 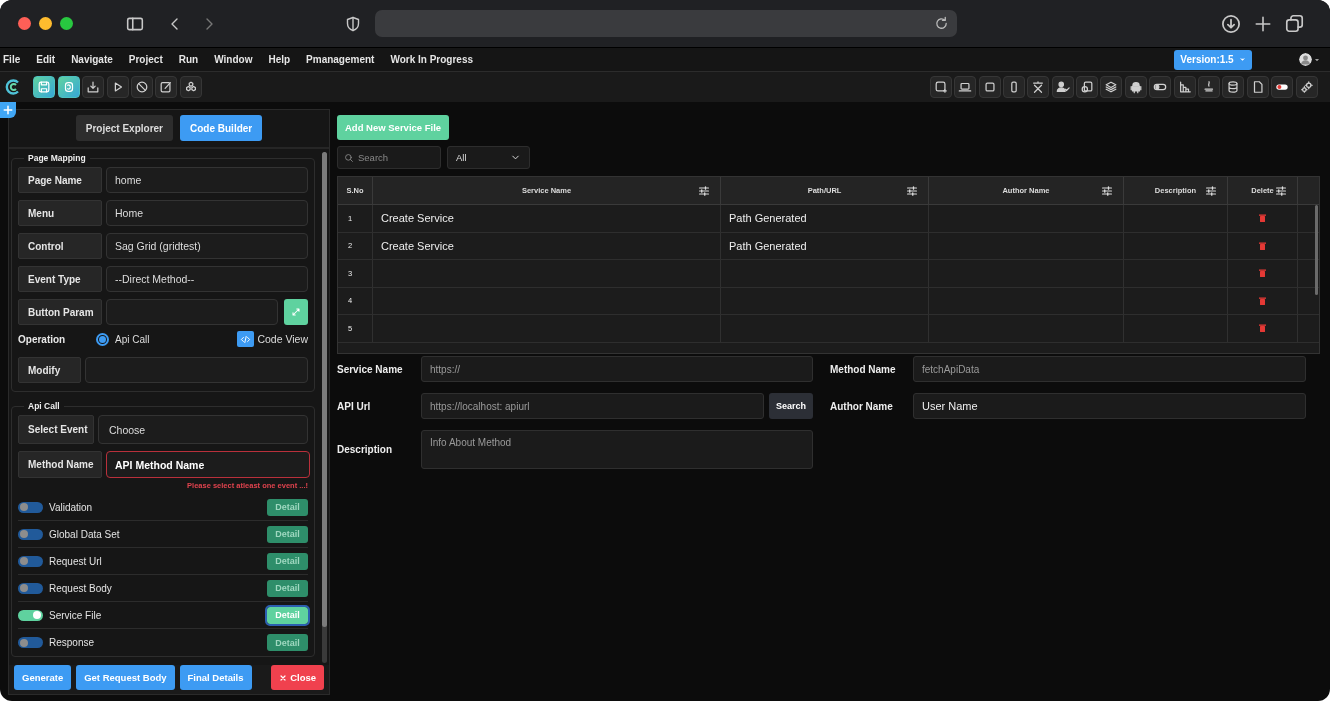 I want to click on filter-dropdown: All, so click(x=488, y=157).